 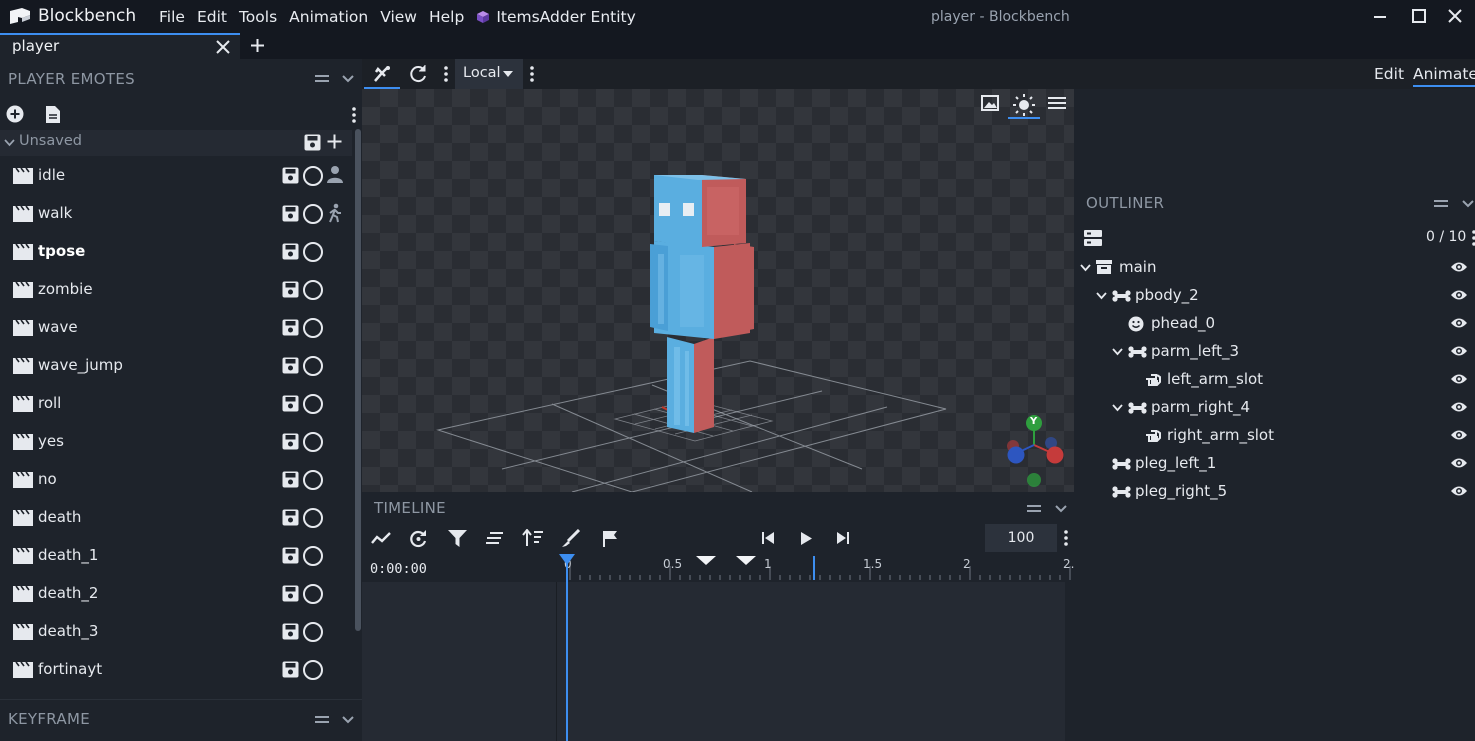 I want to click on animation-item: idle, so click(x=176, y=176).